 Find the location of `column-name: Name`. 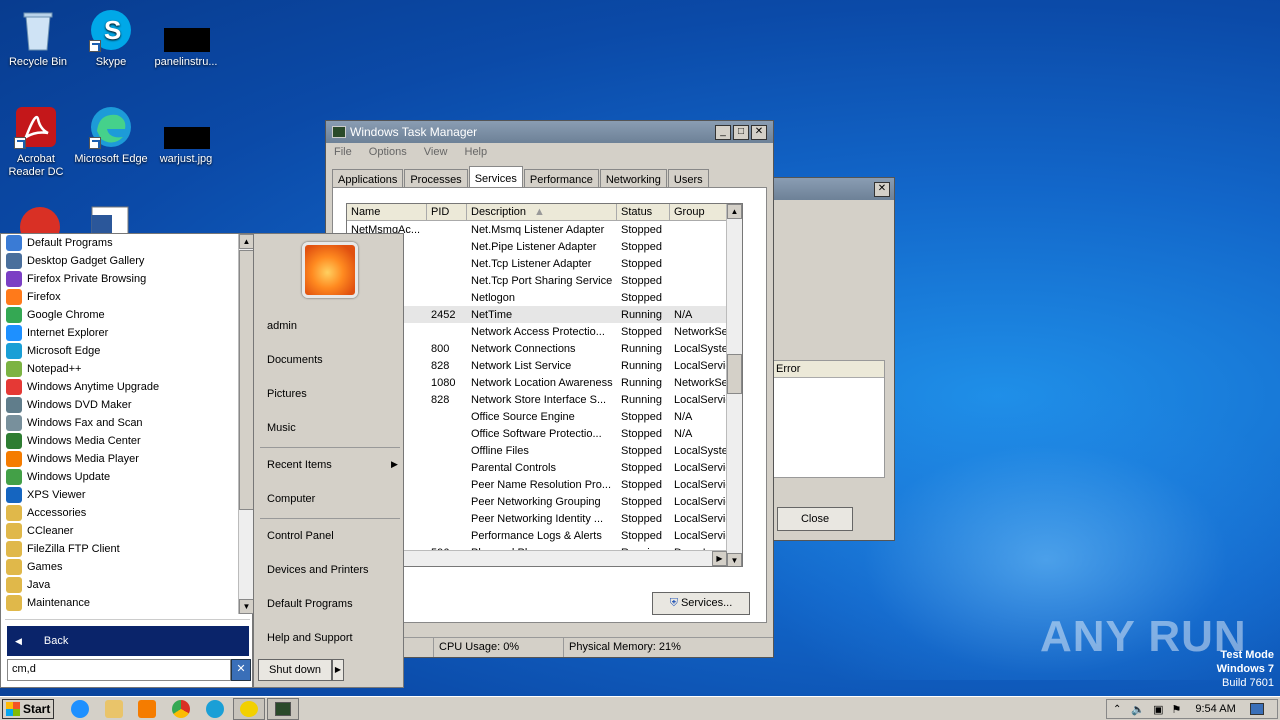

column-name: Name is located at coordinates (387, 212).